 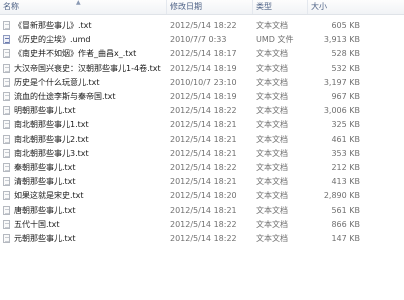 I want to click on file-name: 南北朝那些事儿2.txt, so click(x=51, y=139).